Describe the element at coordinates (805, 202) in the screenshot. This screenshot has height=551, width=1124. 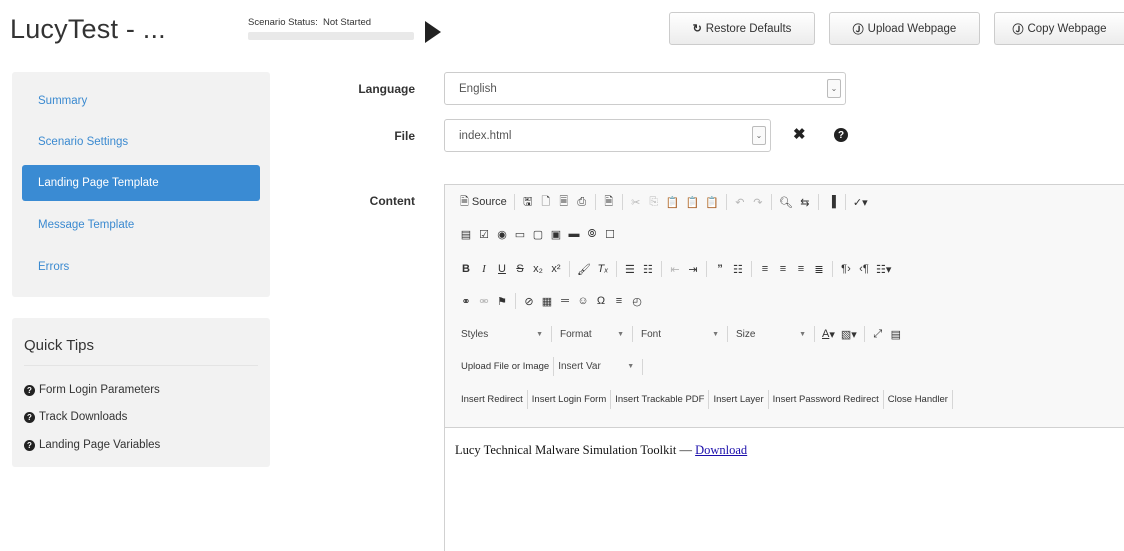
I see `replace-icon: ⇆` at that location.